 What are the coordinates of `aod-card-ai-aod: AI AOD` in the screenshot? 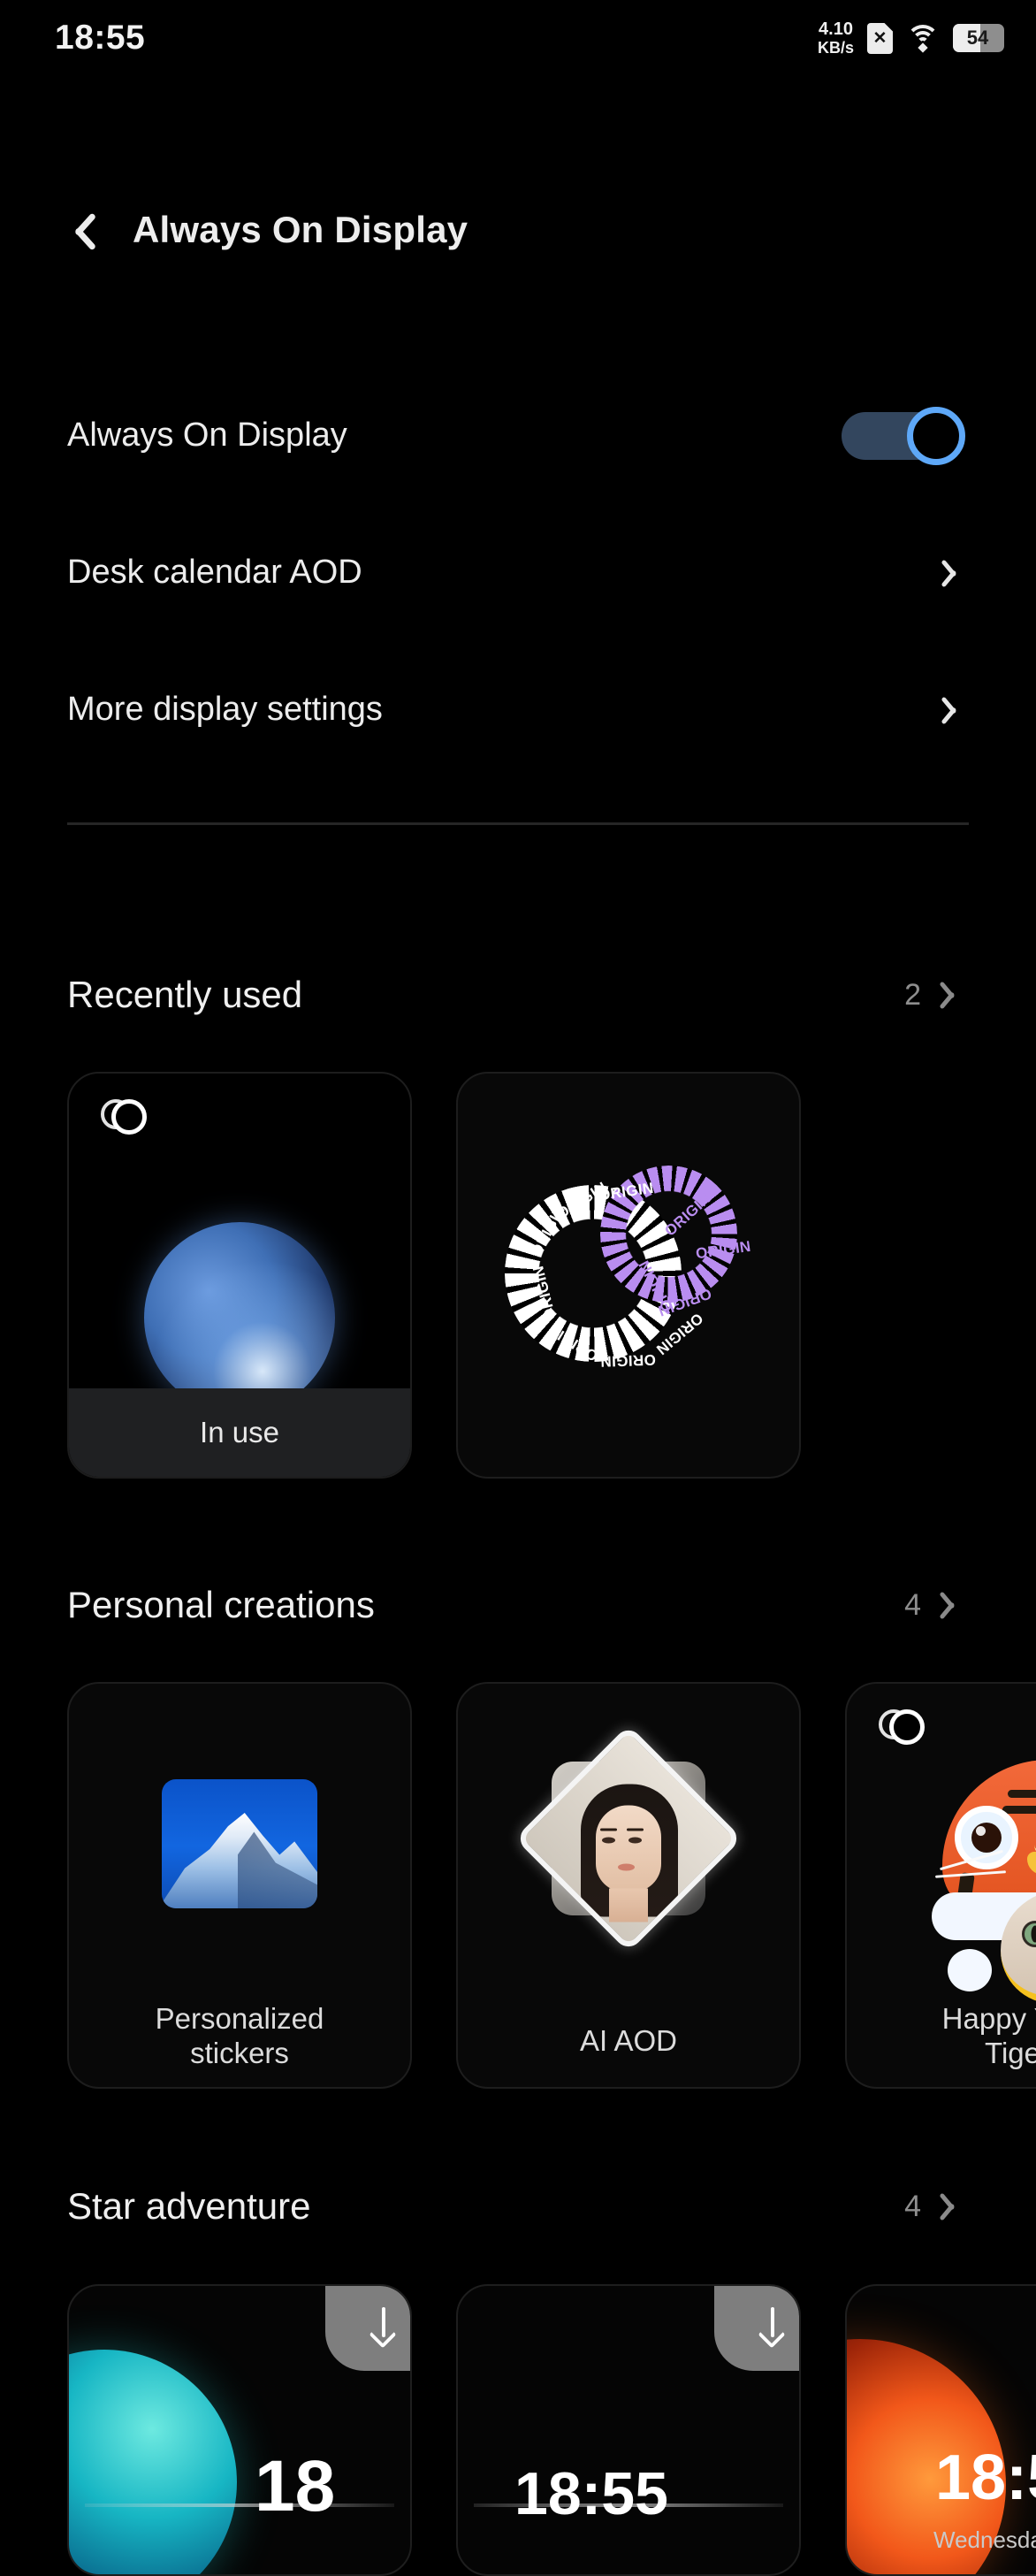 It's located at (629, 1886).